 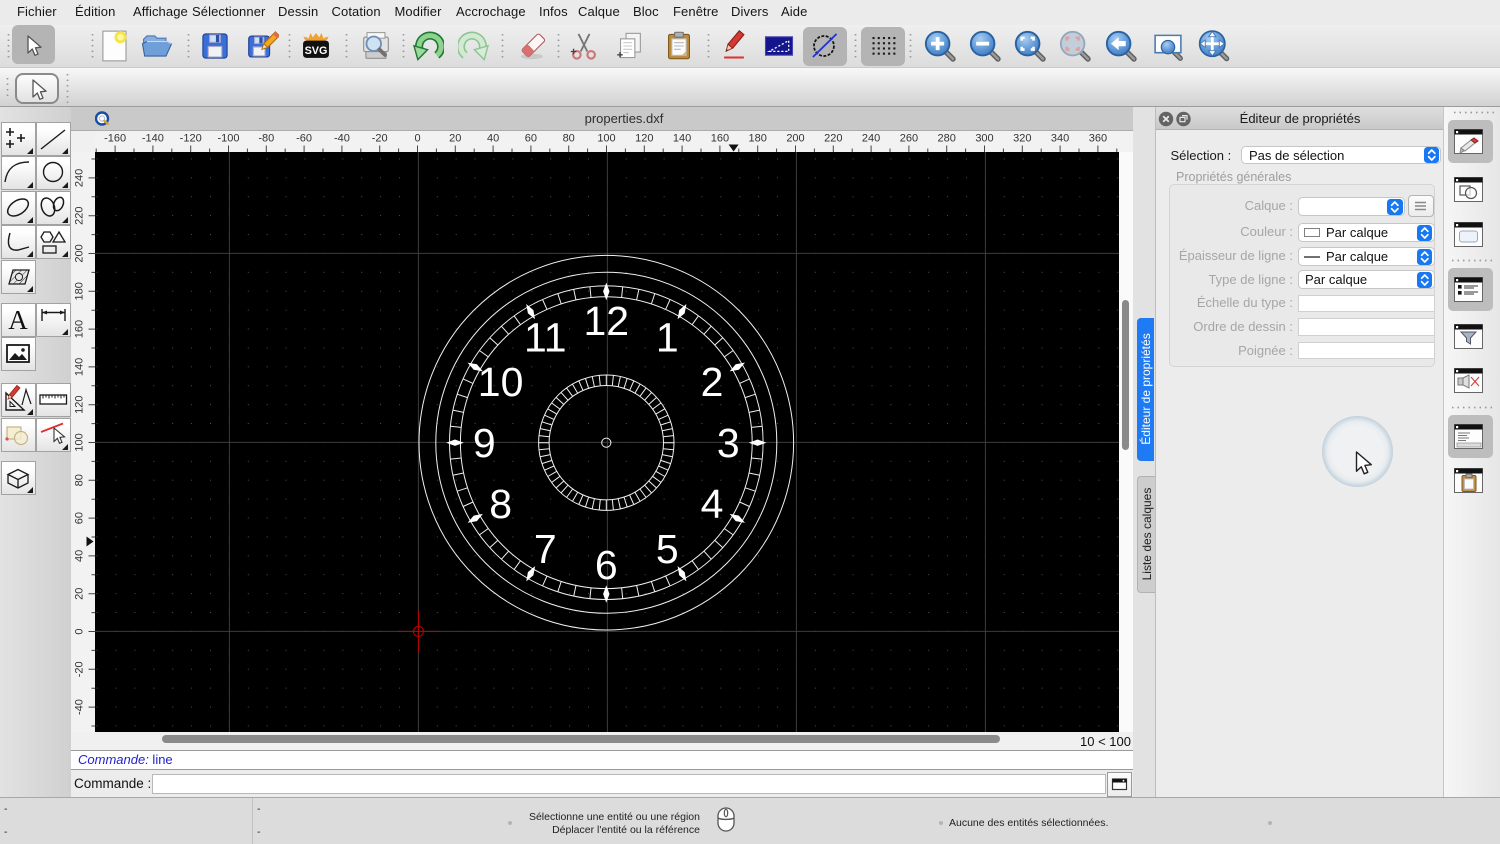 What do you see at coordinates (1098, 139) in the screenshot?
I see `svg-text: 360` at bounding box center [1098, 139].